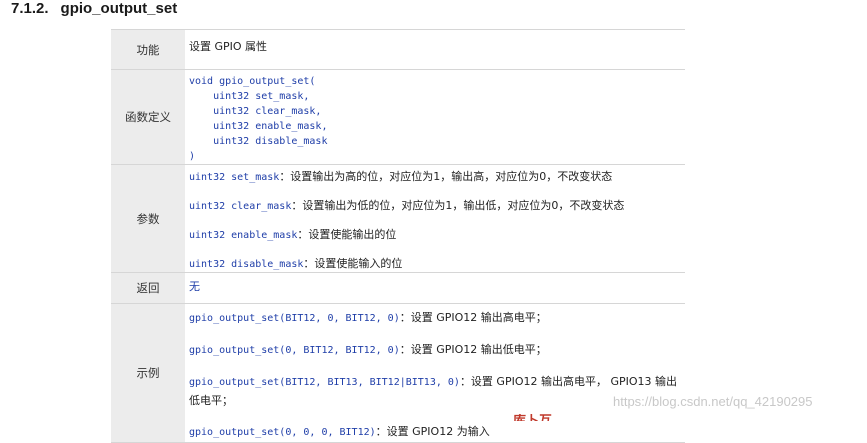 The width and height of the screenshot is (867, 443). Describe the element at coordinates (458, 205) in the screenshot. I see `param-desc: ：设置输出为低的位，对应位为1，输出低，对应位为0，不改变状态` at that location.